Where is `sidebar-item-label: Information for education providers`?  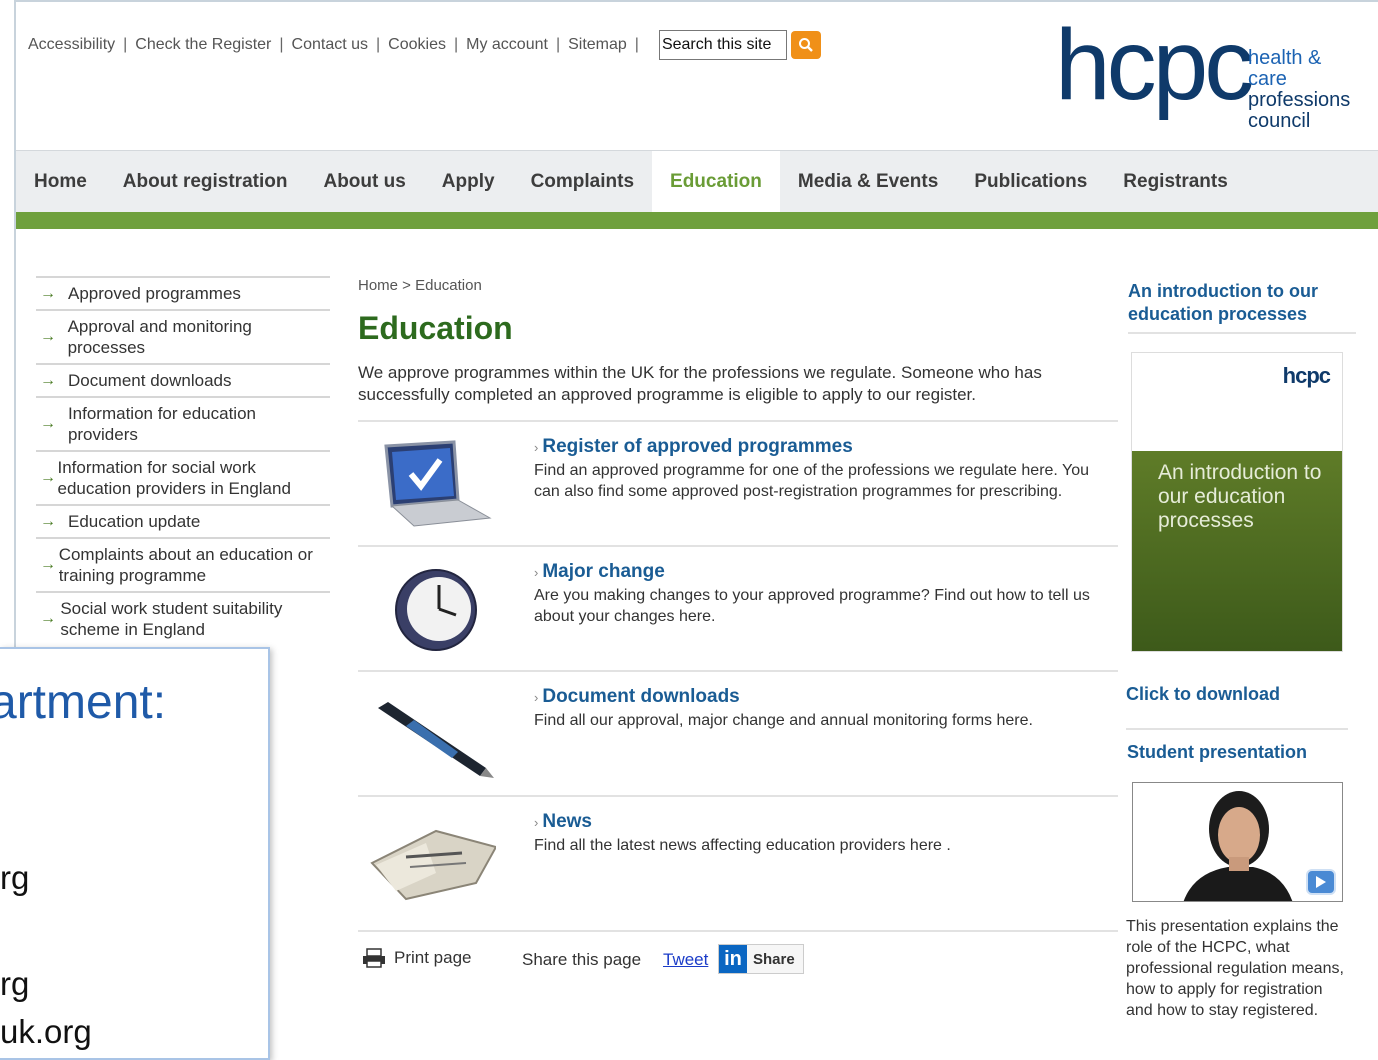 sidebar-item-label: Information for education providers is located at coordinates (161, 424).